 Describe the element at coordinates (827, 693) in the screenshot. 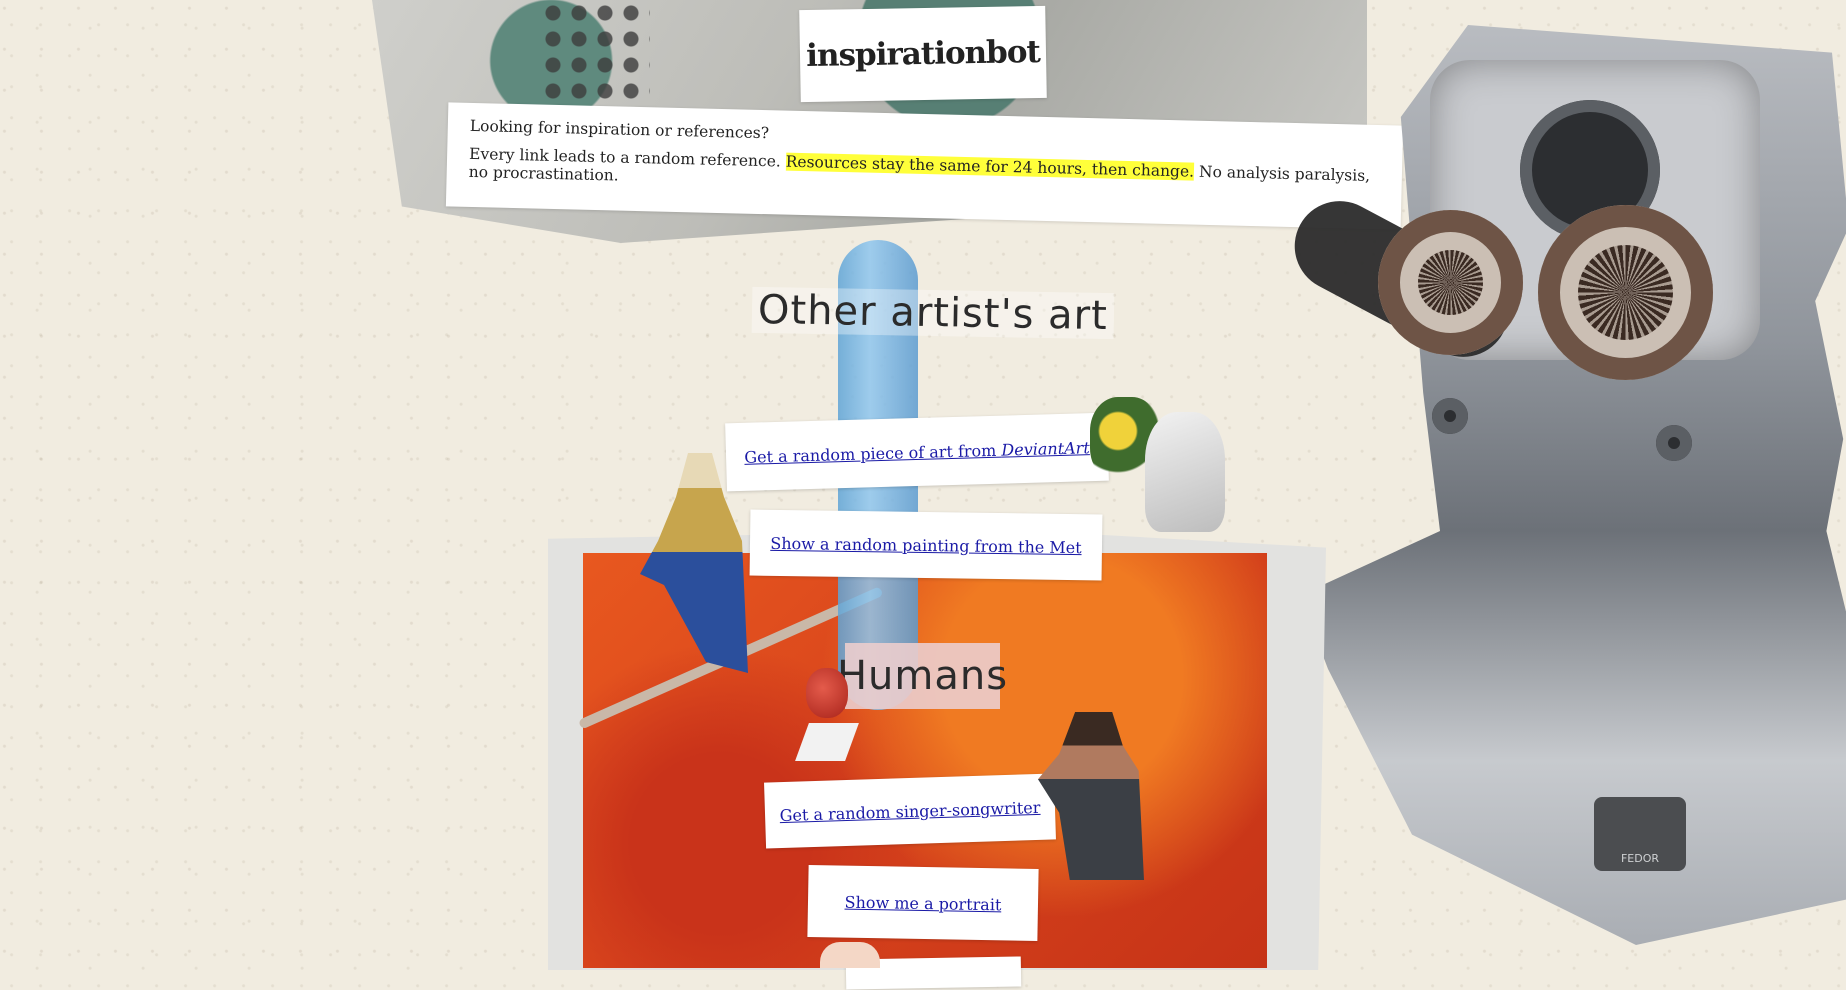

I see `heart-model` at that location.